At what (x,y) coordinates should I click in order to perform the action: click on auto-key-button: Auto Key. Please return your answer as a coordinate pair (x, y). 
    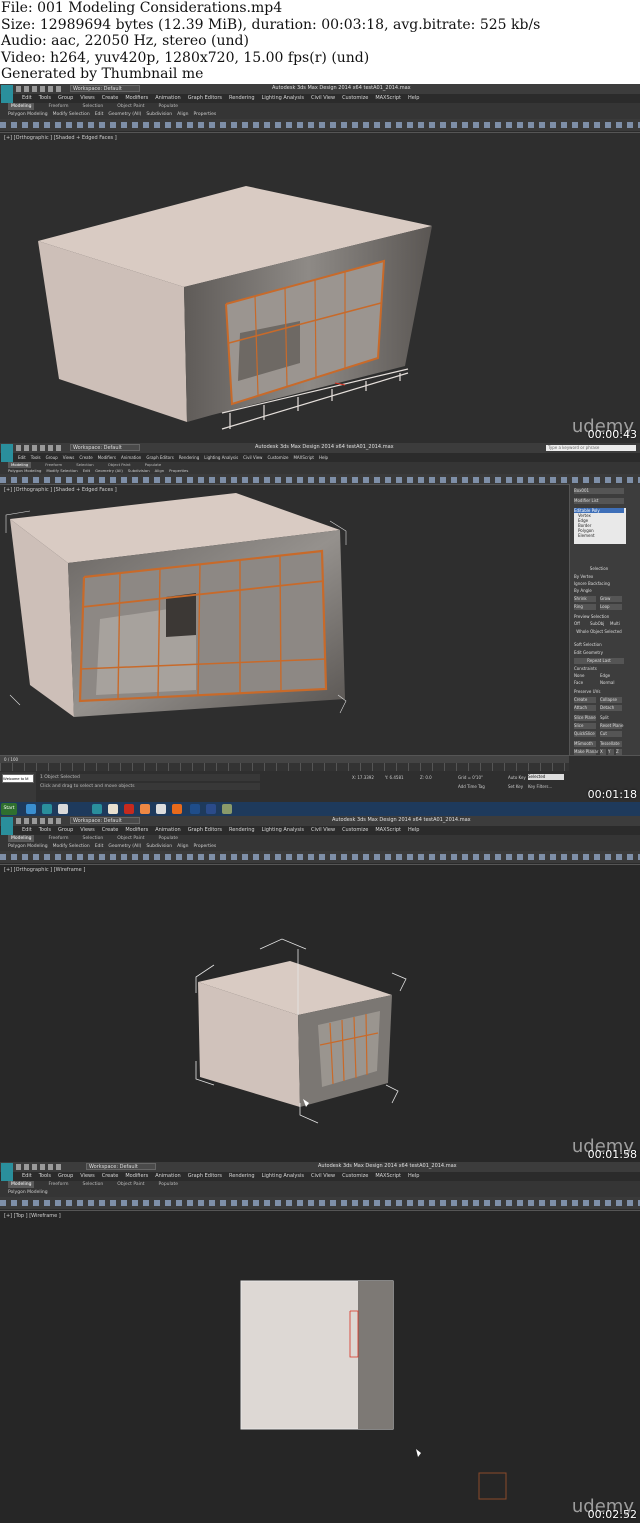
    Looking at the image, I should click on (517, 777).